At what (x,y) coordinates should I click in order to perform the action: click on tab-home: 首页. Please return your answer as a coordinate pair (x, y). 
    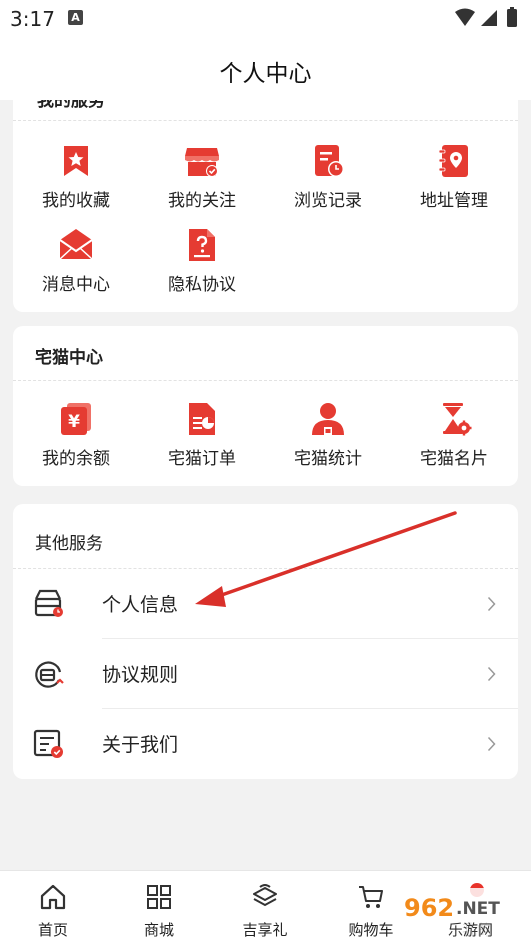
    Looking at the image, I should click on (53, 908).